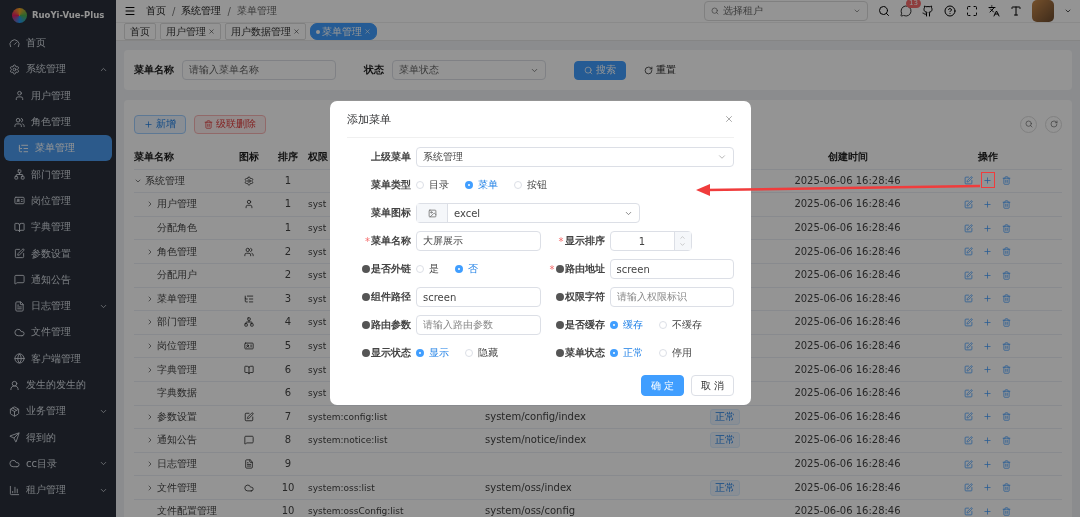  What do you see at coordinates (58, 69) in the screenshot?
I see `sidebar-item: 系统管理` at bounding box center [58, 69].